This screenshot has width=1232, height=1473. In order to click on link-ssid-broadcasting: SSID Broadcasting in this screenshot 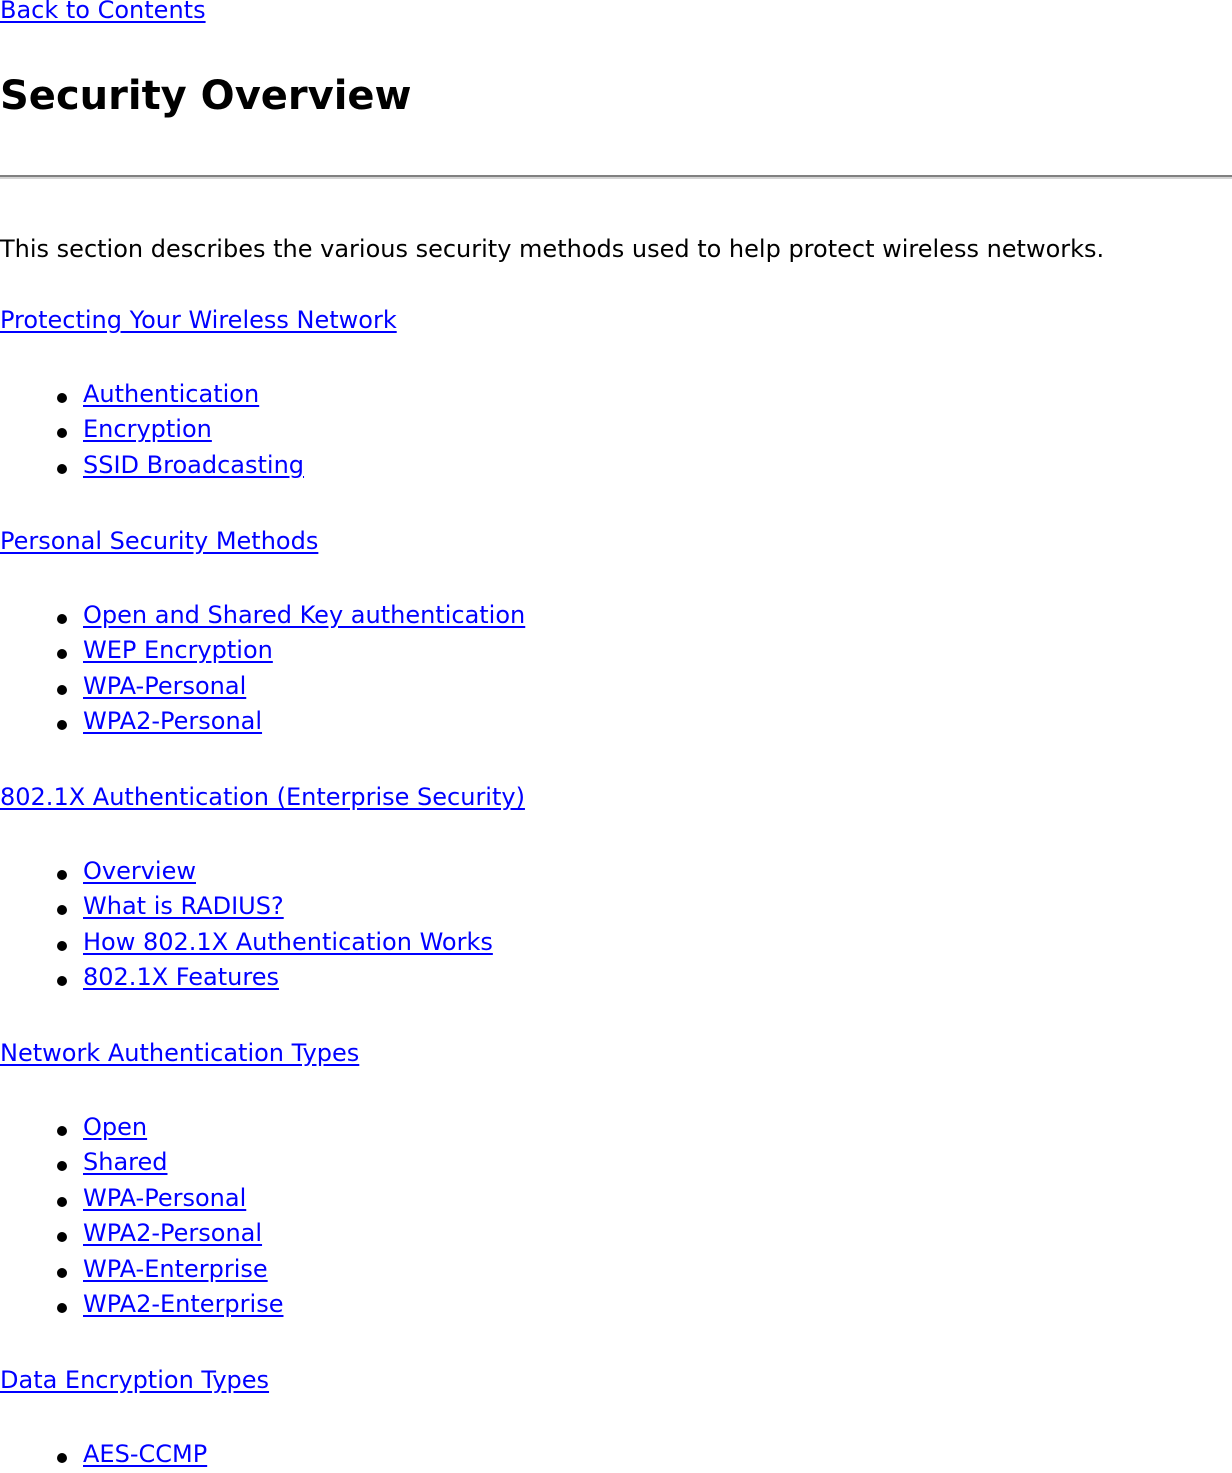, I will do `click(193, 465)`.